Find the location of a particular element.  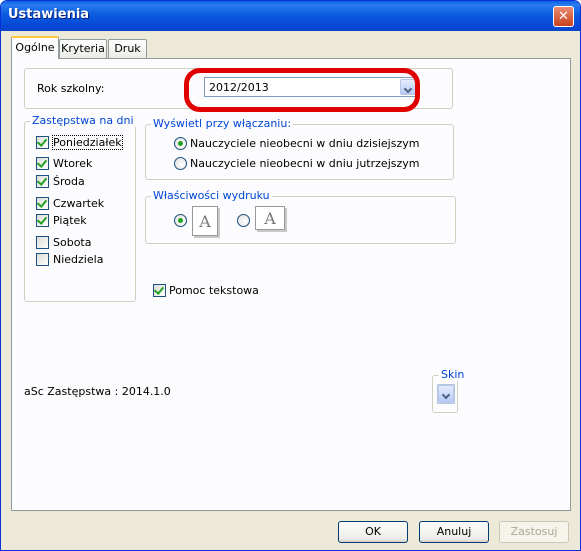

ok-button-label: OK is located at coordinates (373, 531).